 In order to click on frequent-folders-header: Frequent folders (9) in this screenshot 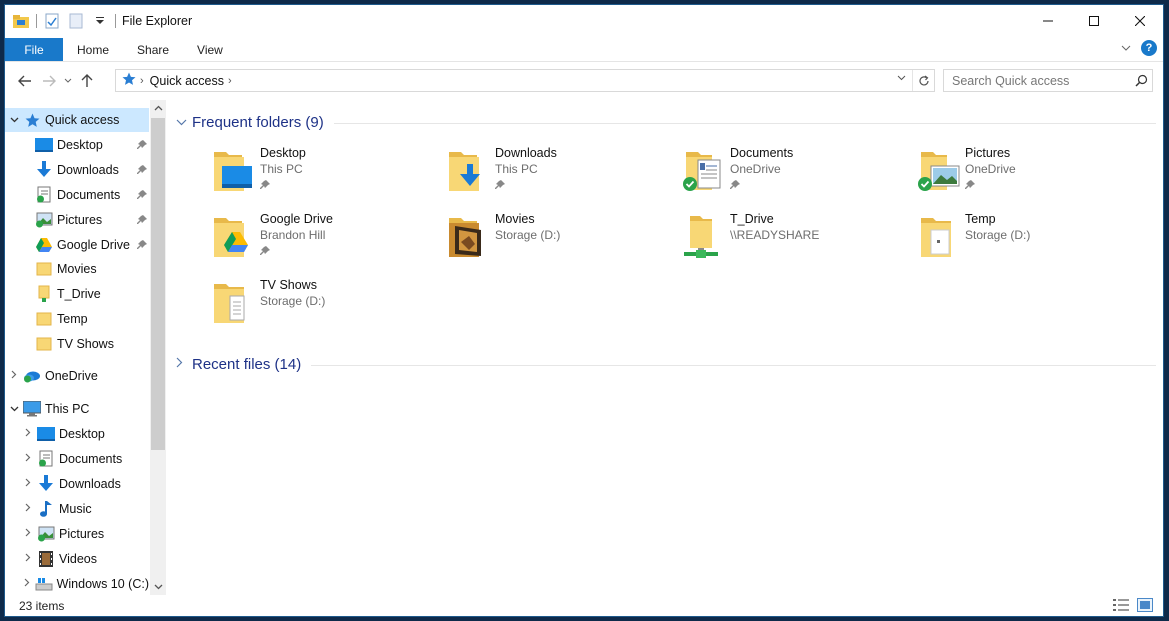, I will do `click(666, 122)`.